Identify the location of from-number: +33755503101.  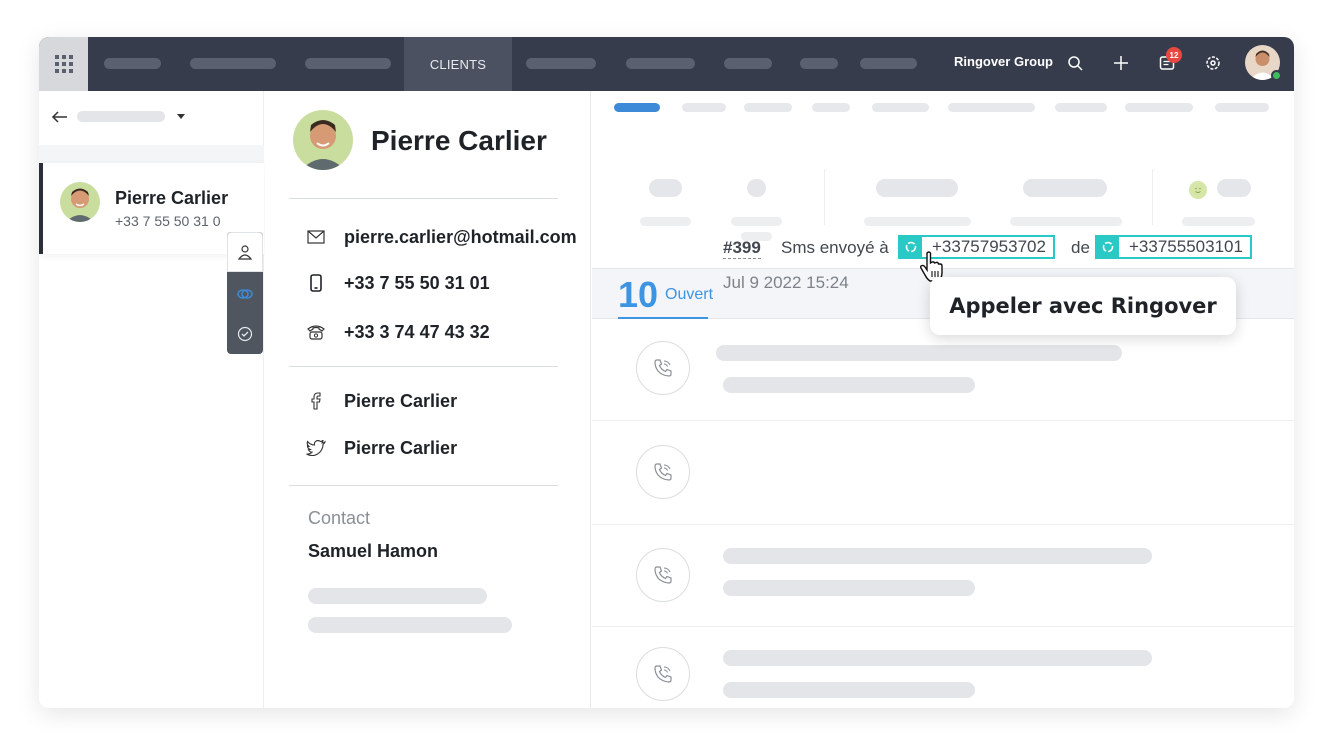
(1184, 247).